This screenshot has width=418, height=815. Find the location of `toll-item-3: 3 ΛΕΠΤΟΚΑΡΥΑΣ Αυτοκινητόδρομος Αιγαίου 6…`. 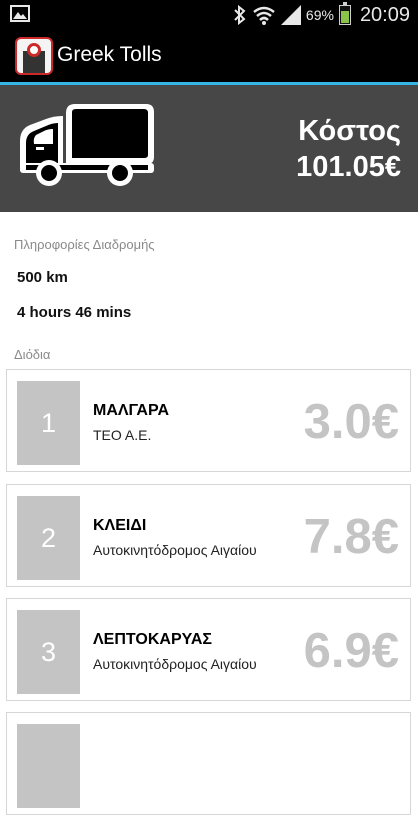

toll-item-3: 3 ΛΕΠΤΟΚΑΡΥΑΣ Αυτοκινητόδρομος Αιγαίου 6… is located at coordinates (208, 649).